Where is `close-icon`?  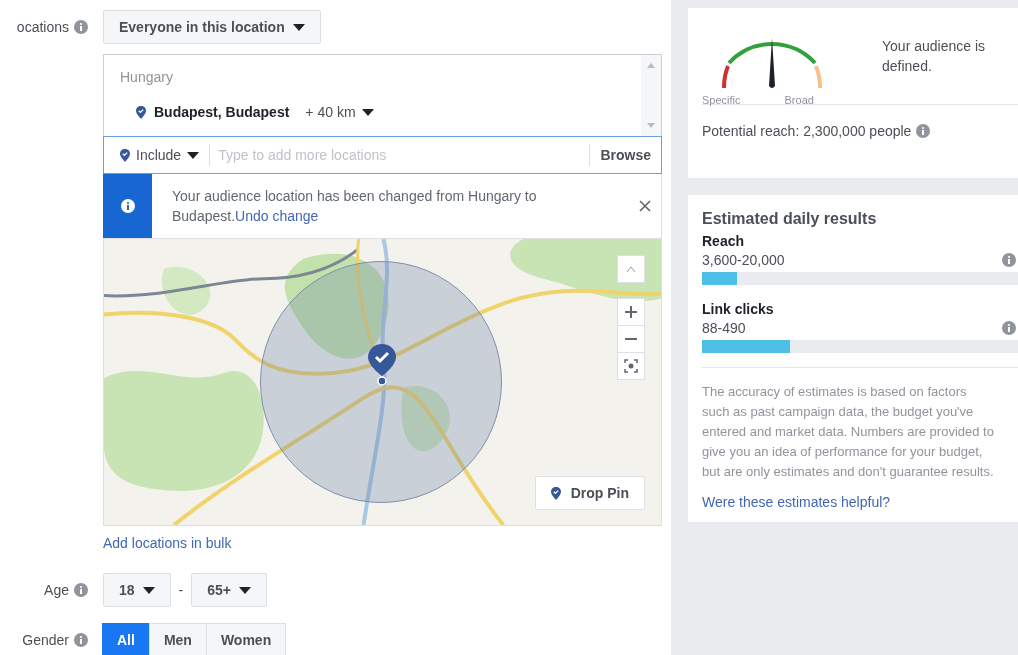
close-icon is located at coordinates (645, 206).